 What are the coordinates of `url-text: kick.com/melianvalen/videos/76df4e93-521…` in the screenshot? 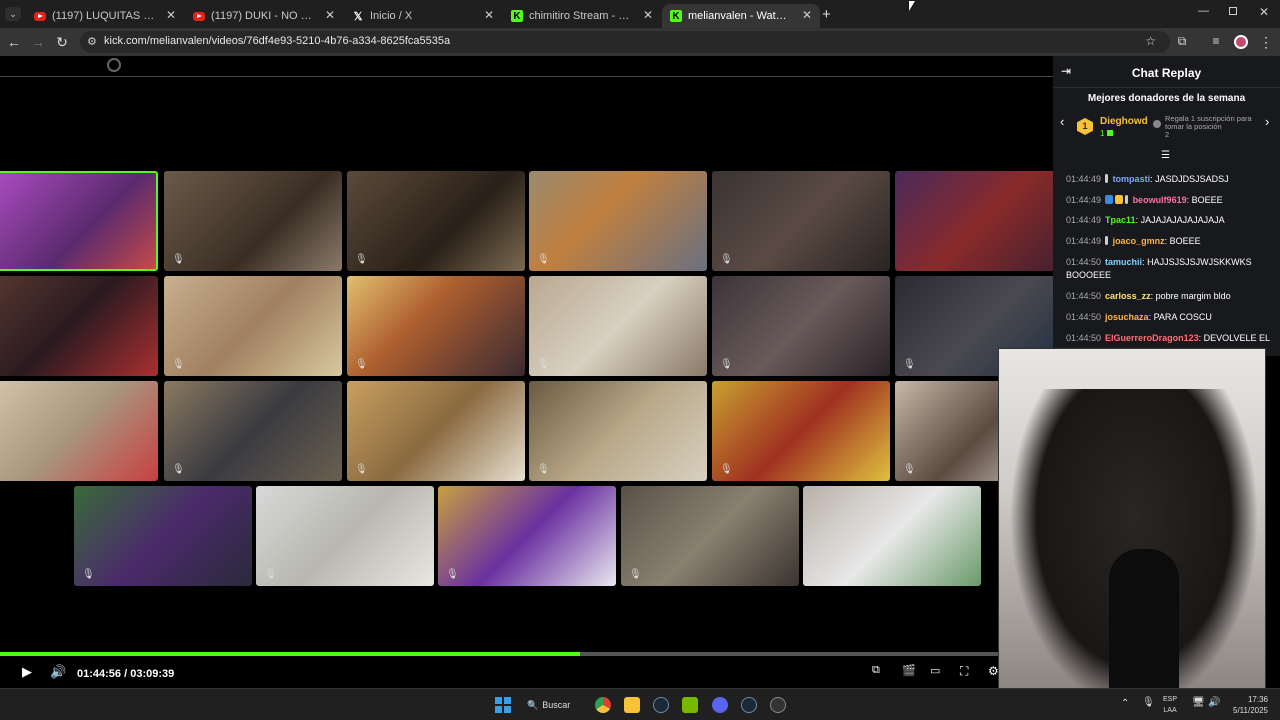 It's located at (277, 41).